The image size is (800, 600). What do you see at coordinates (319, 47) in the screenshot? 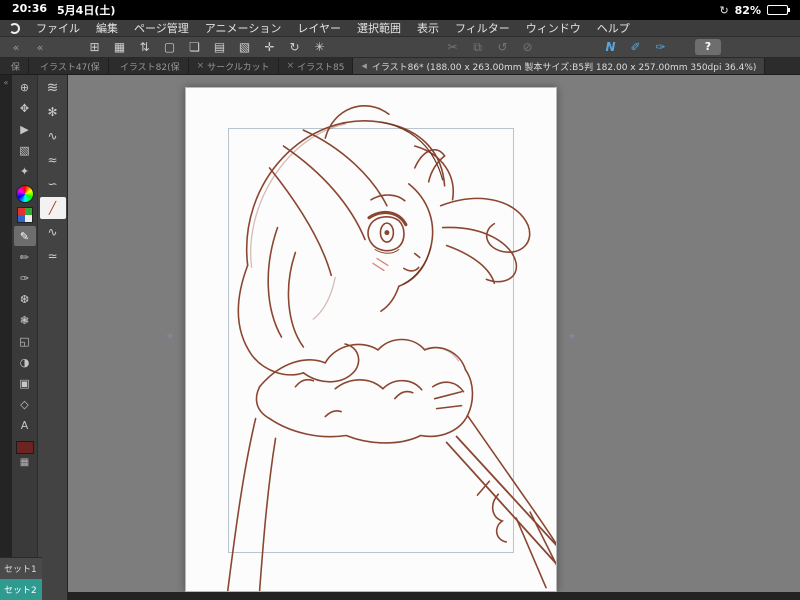
I see `reset-view-icon: ✳` at bounding box center [319, 47].